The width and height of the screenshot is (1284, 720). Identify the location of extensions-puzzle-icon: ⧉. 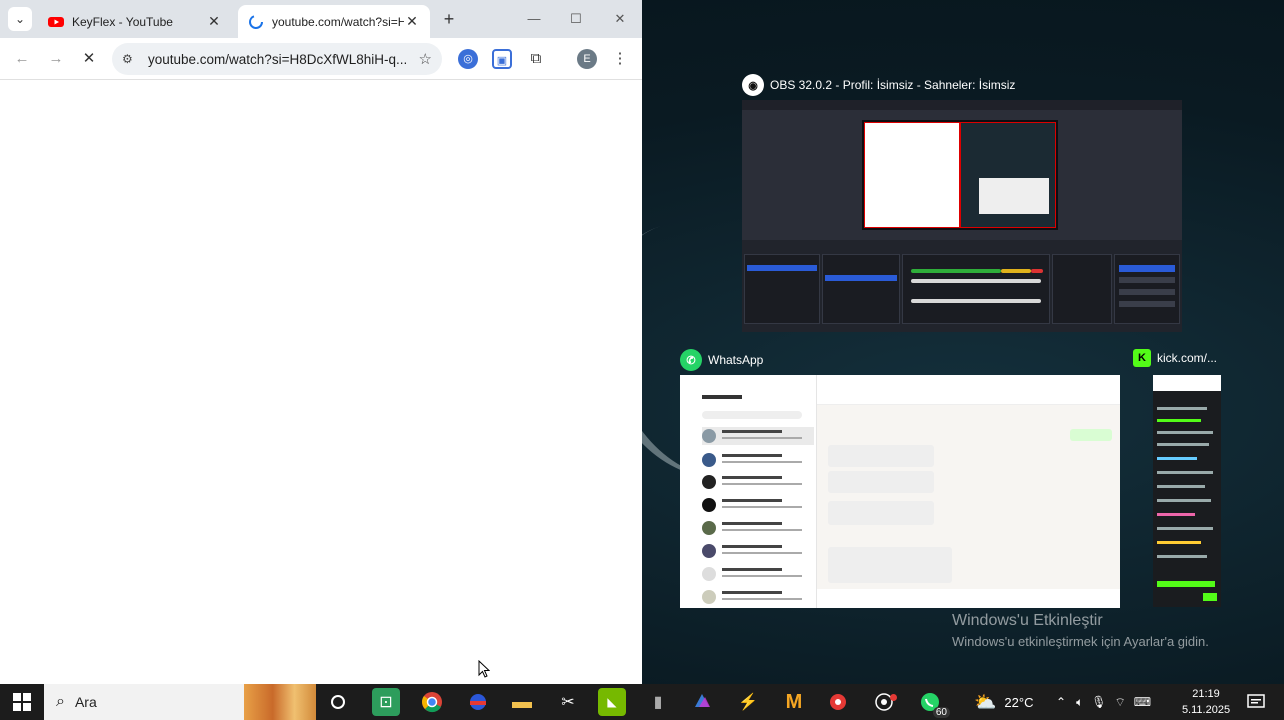
(536, 59).